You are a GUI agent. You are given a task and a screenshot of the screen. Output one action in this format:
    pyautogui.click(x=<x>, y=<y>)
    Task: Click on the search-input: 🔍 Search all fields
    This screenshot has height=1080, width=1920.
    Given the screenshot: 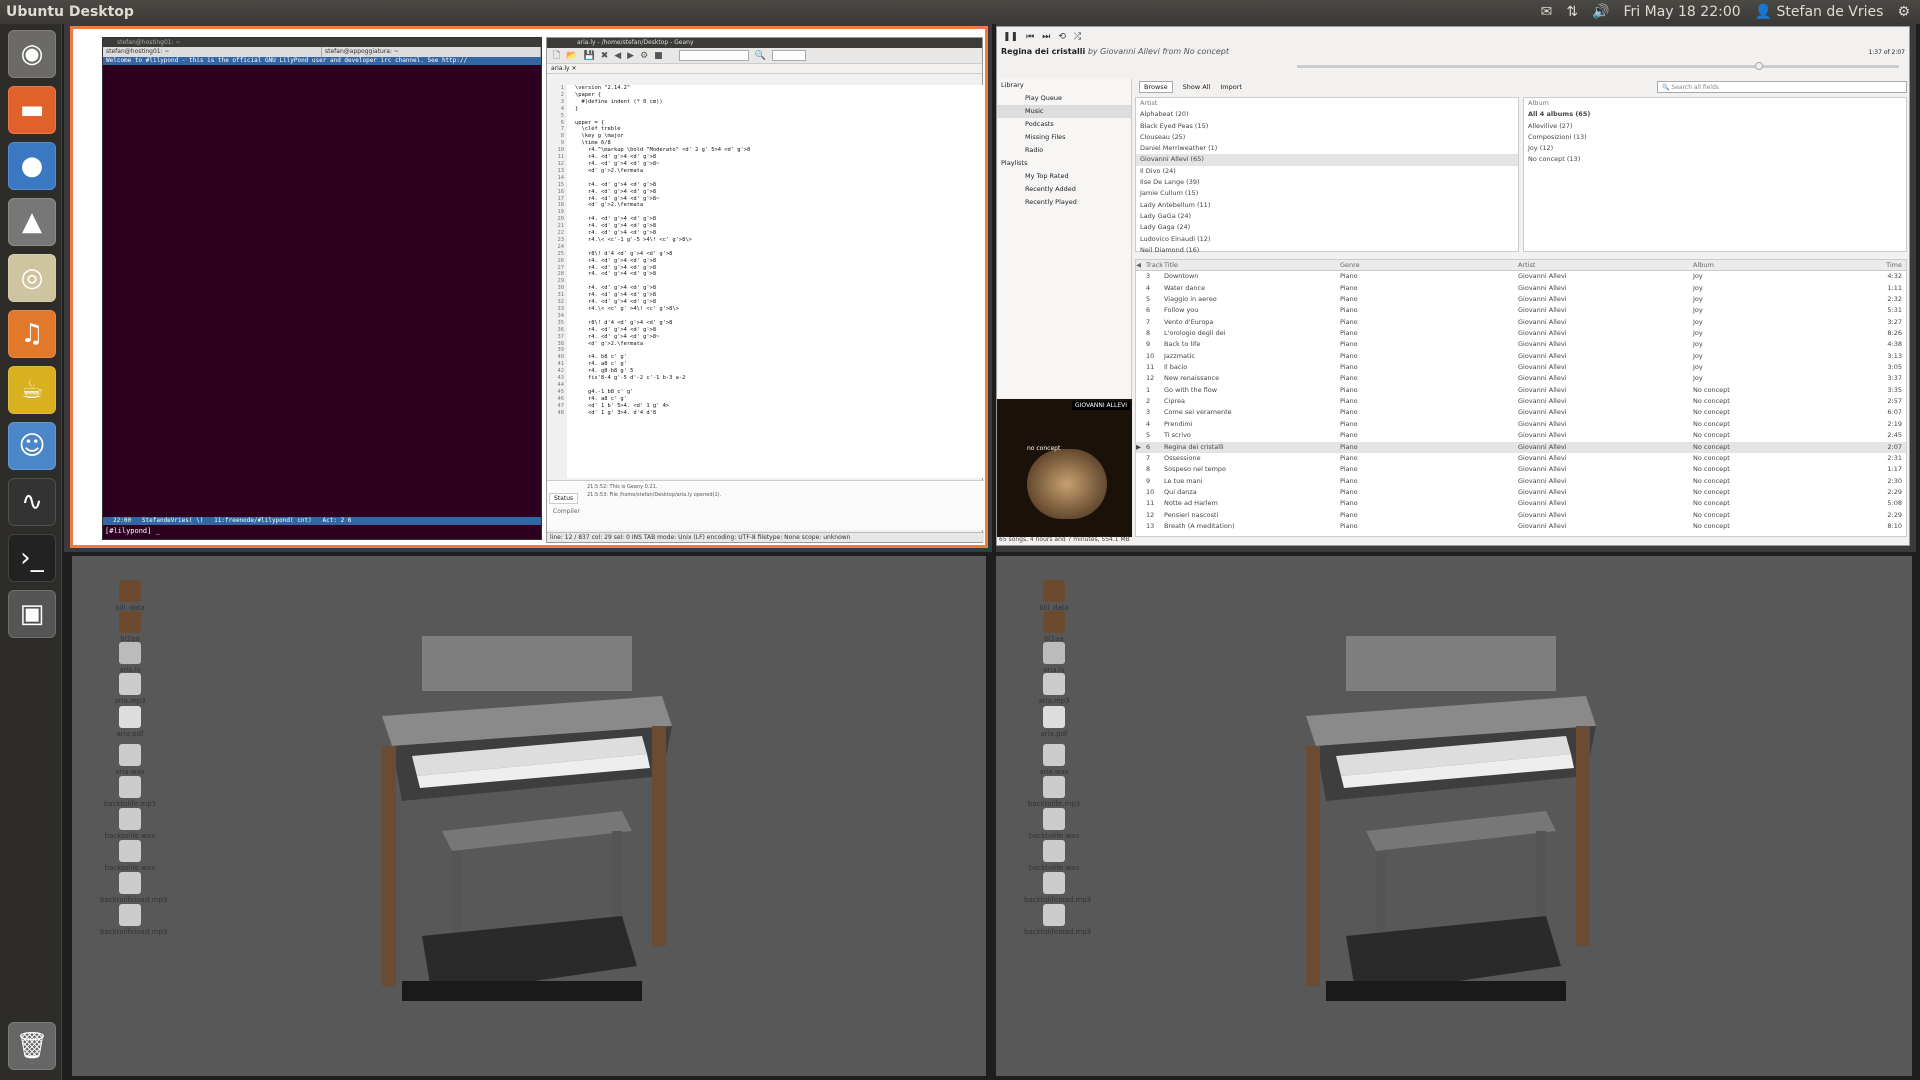 What is the action you would take?
    pyautogui.click(x=1782, y=87)
    